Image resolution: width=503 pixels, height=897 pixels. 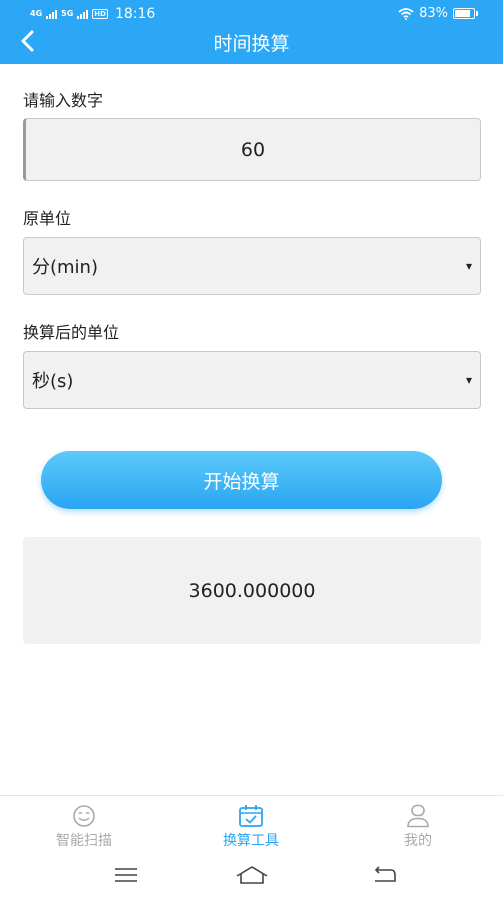 What do you see at coordinates (252, 380) in the screenshot?
I see `to-unit-select: 秒(s) ▾` at bounding box center [252, 380].